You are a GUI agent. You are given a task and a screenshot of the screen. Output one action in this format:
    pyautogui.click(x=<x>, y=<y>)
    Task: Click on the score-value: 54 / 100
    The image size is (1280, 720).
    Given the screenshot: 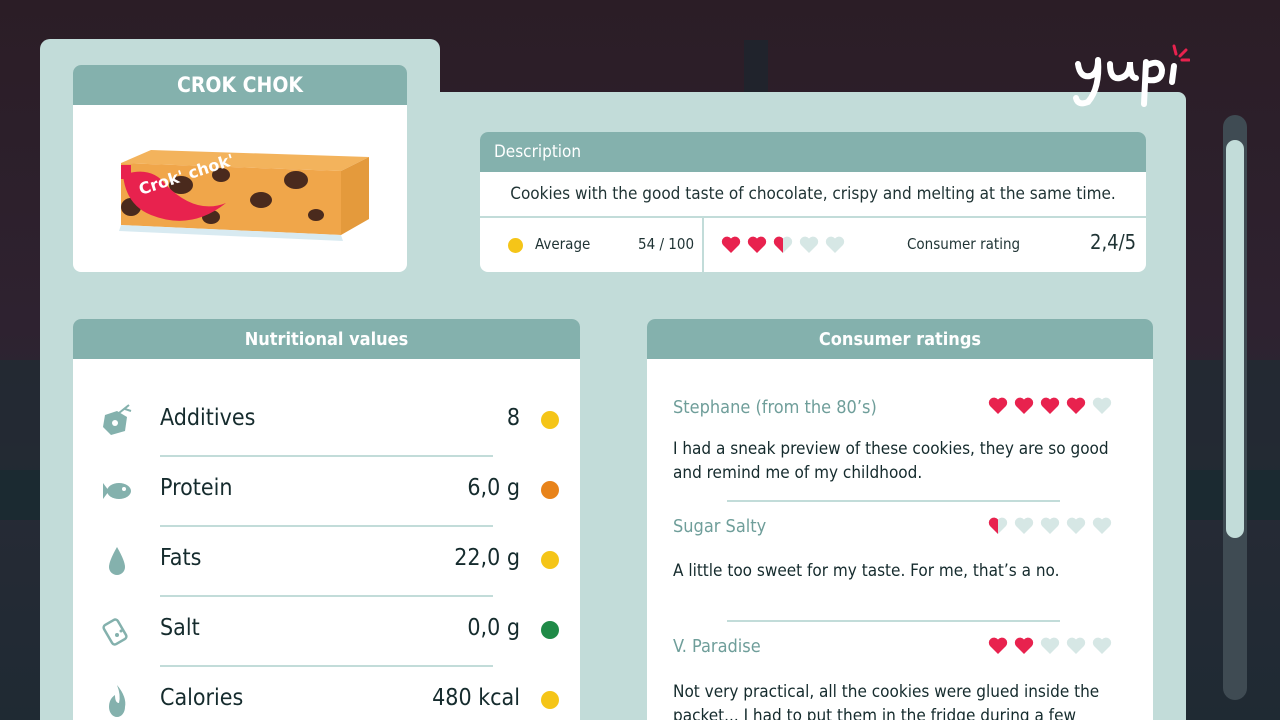 What is the action you would take?
    pyautogui.click(x=666, y=244)
    